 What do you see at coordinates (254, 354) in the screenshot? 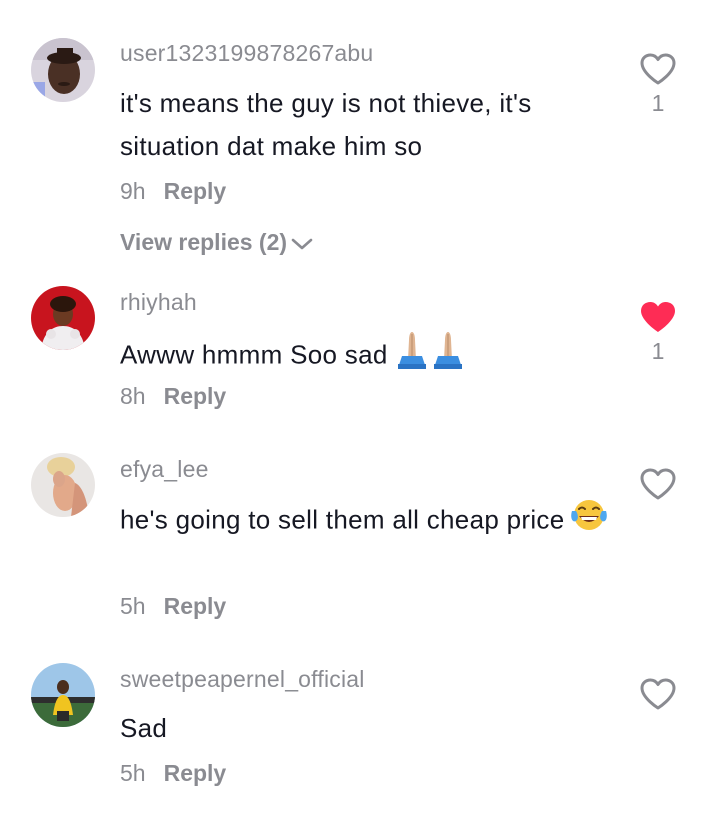
I see `comment-text-content: Awww hmmm Soo sad` at bounding box center [254, 354].